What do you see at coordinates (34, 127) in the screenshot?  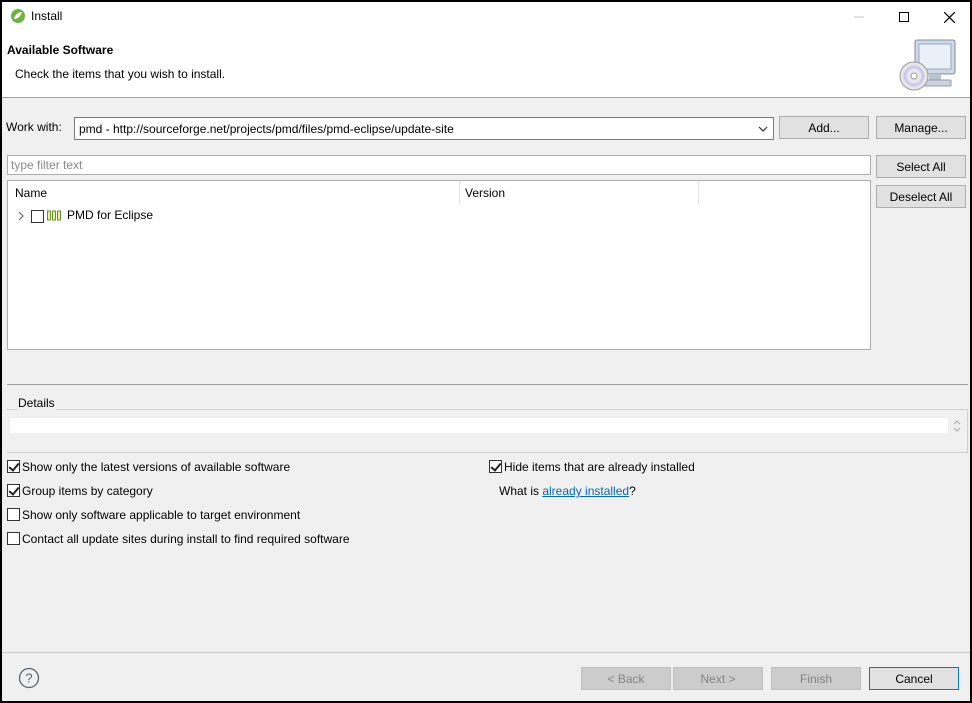 I see `work-with-label: Work with:` at bounding box center [34, 127].